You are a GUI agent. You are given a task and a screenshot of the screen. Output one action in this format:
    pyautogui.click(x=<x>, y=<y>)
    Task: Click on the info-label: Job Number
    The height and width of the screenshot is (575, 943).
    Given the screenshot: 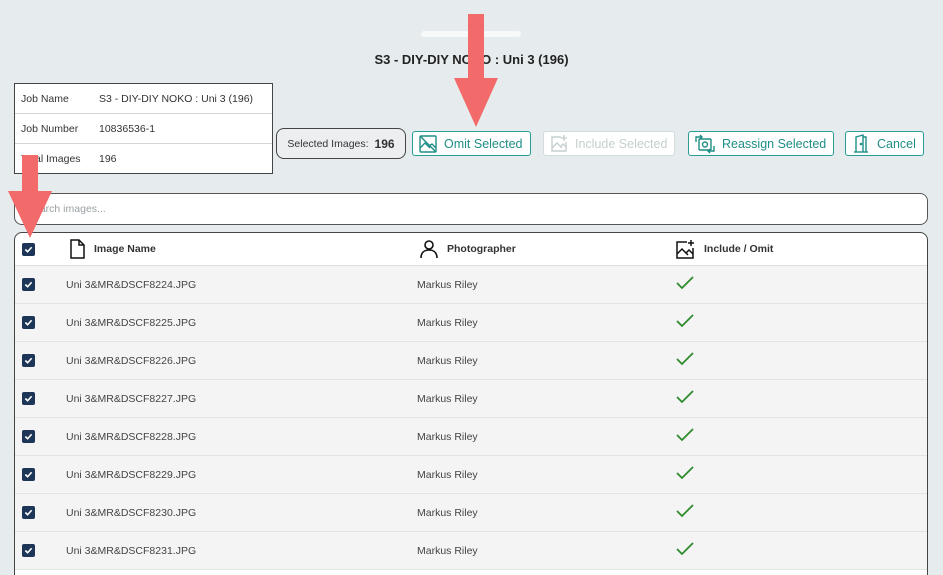 What is the action you would take?
    pyautogui.click(x=50, y=128)
    